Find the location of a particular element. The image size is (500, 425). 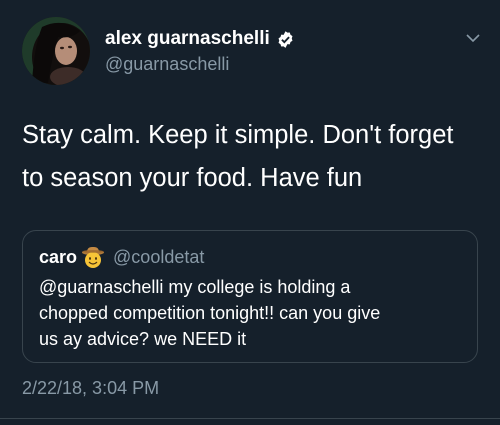

cowboy-emoji-icon is located at coordinates (93, 257).